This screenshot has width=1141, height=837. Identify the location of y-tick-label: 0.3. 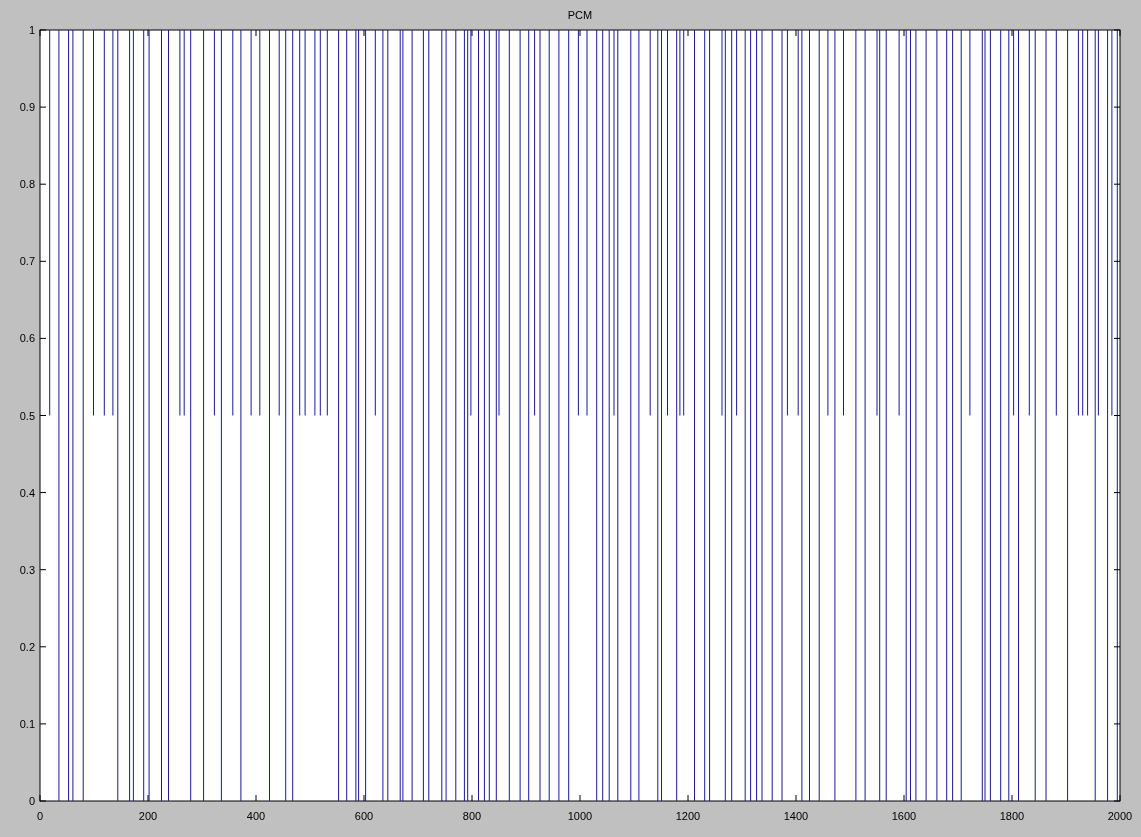
(27, 569).